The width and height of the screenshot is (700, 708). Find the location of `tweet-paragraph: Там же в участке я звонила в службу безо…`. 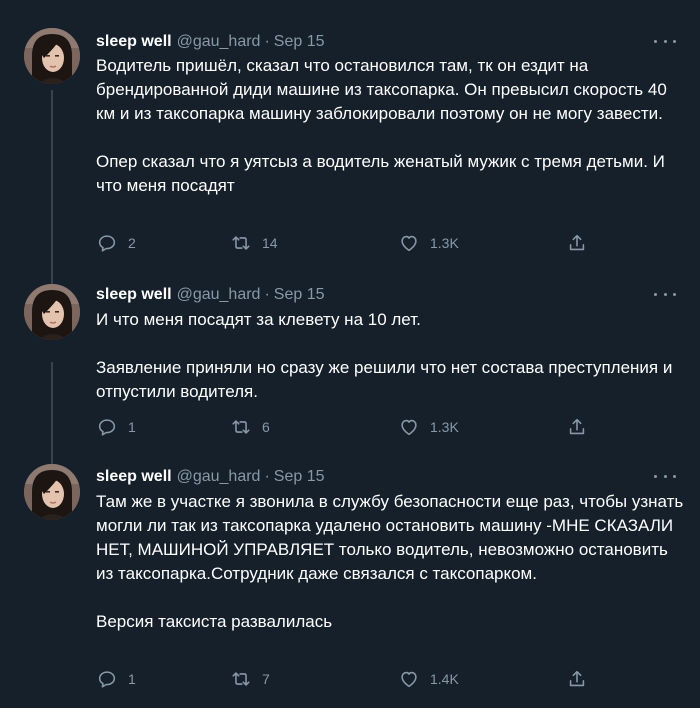

tweet-paragraph: Там же в участке я звонила в службу безо… is located at coordinates (390, 537).